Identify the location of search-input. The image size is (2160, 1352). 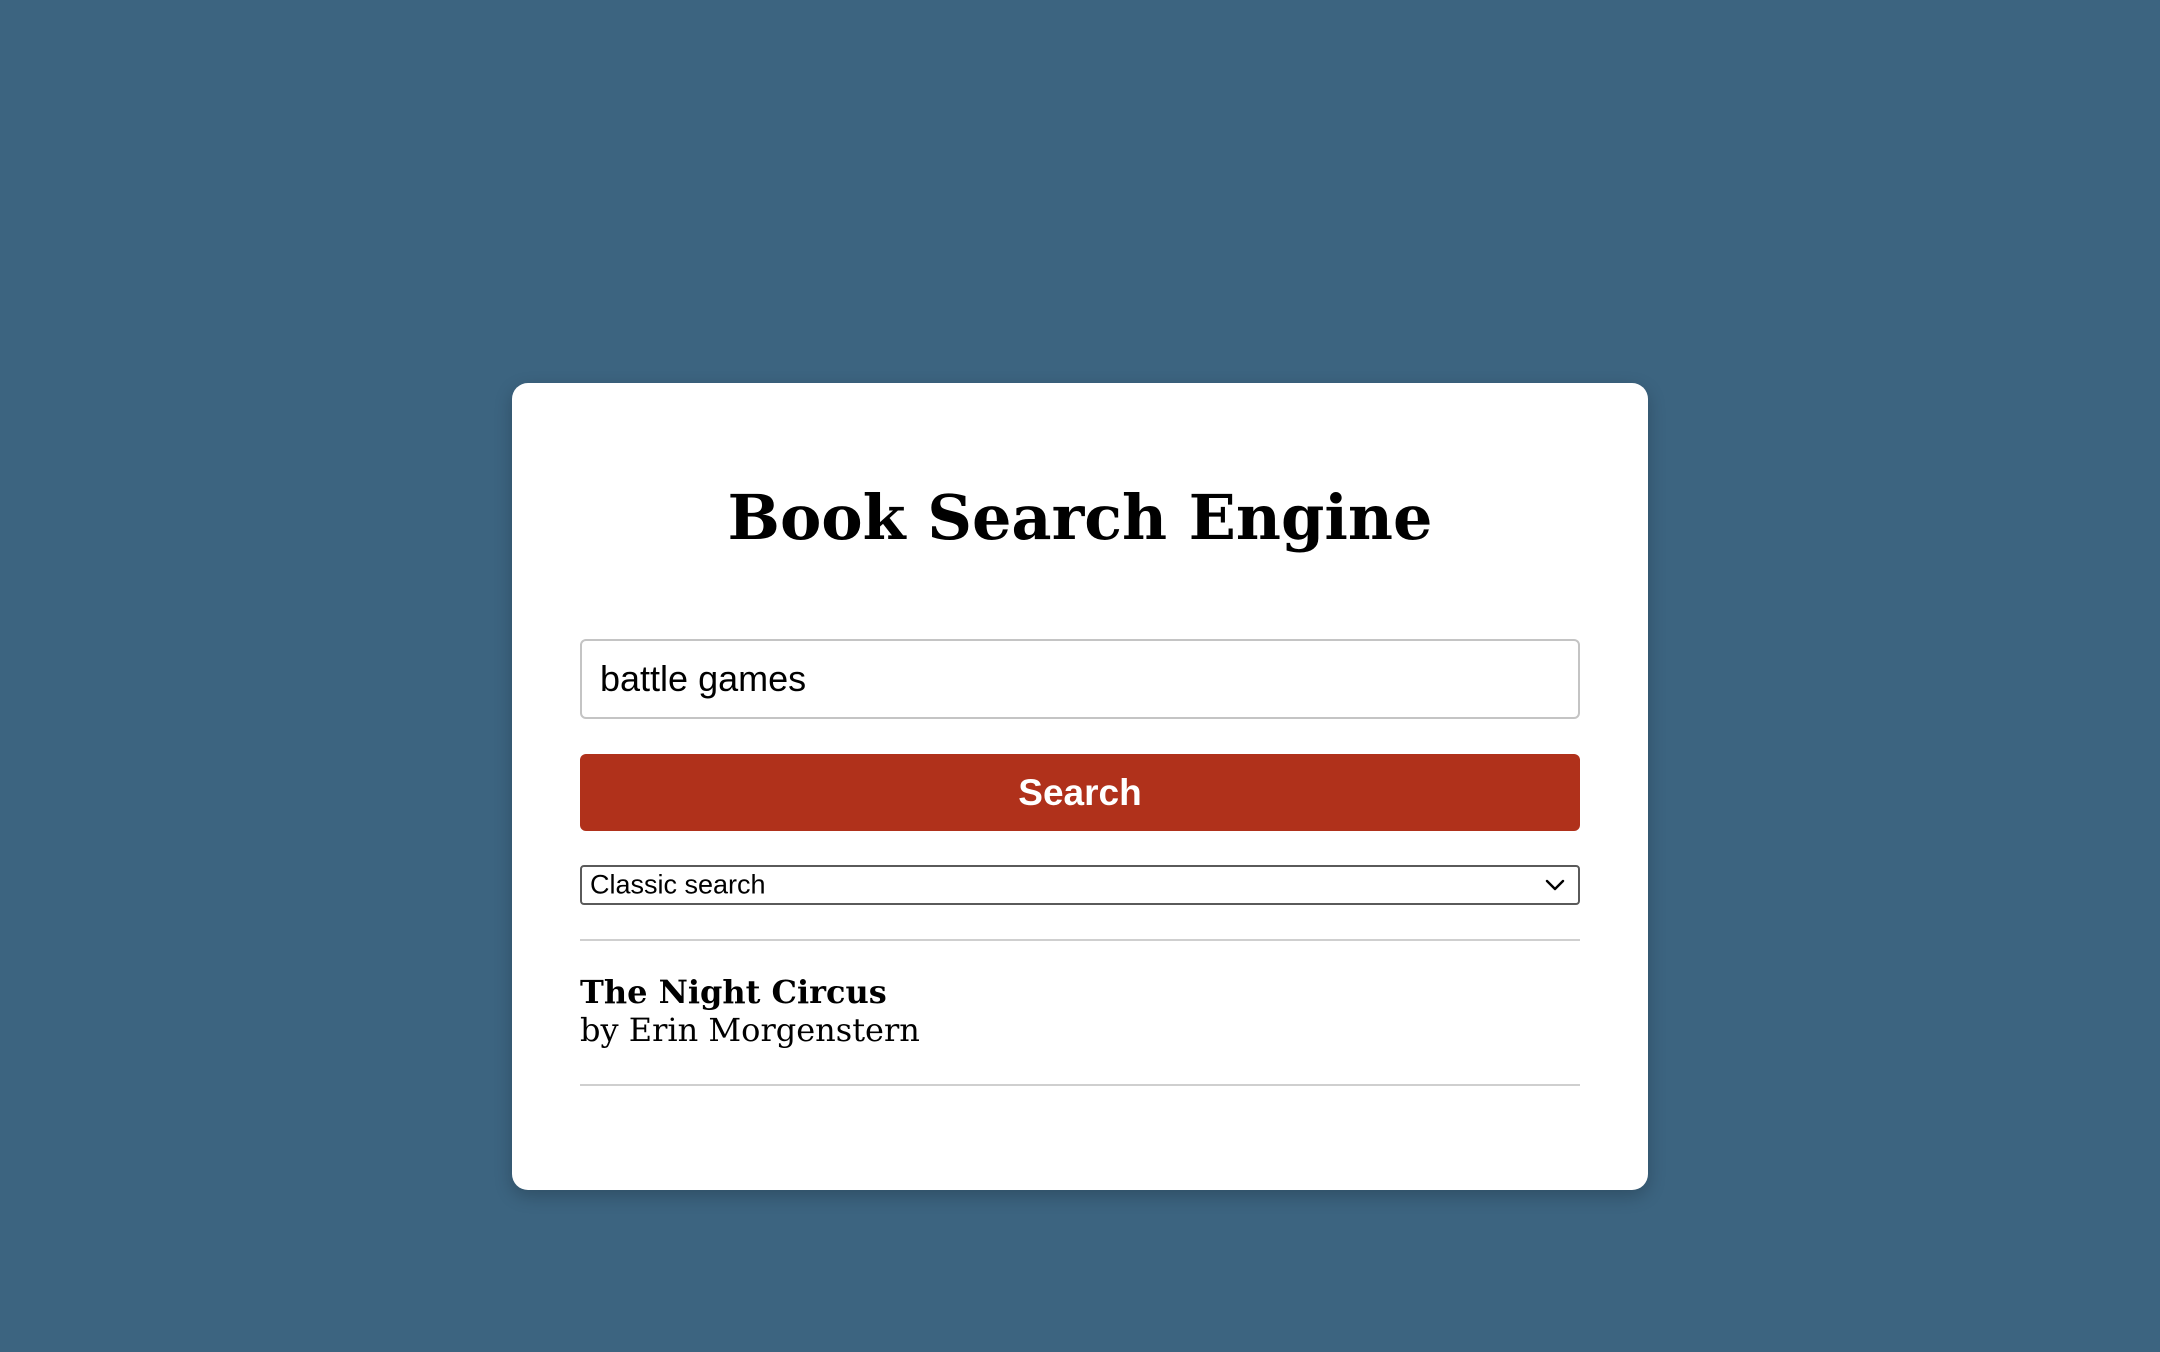
(1080, 679).